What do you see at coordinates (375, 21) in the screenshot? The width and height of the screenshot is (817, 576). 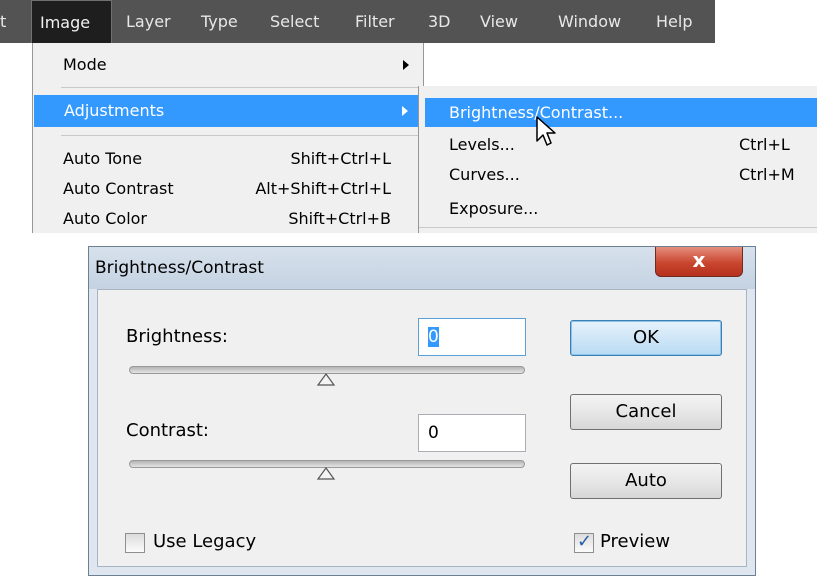 I see `menu-filter: Filter` at bounding box center [375, 21].